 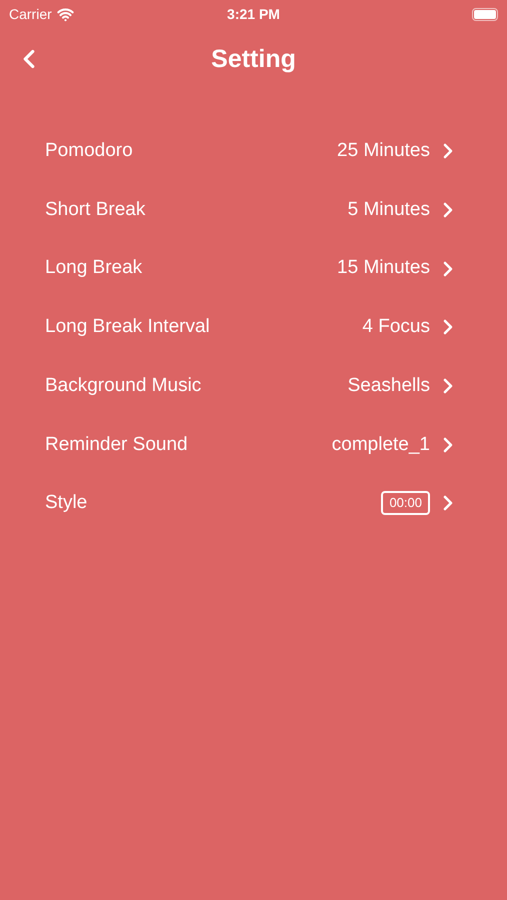 What do you see at coordinates (95, 210) in the screenshot?
I see `setting-label: Short Break` at bounding box center [95, 210].